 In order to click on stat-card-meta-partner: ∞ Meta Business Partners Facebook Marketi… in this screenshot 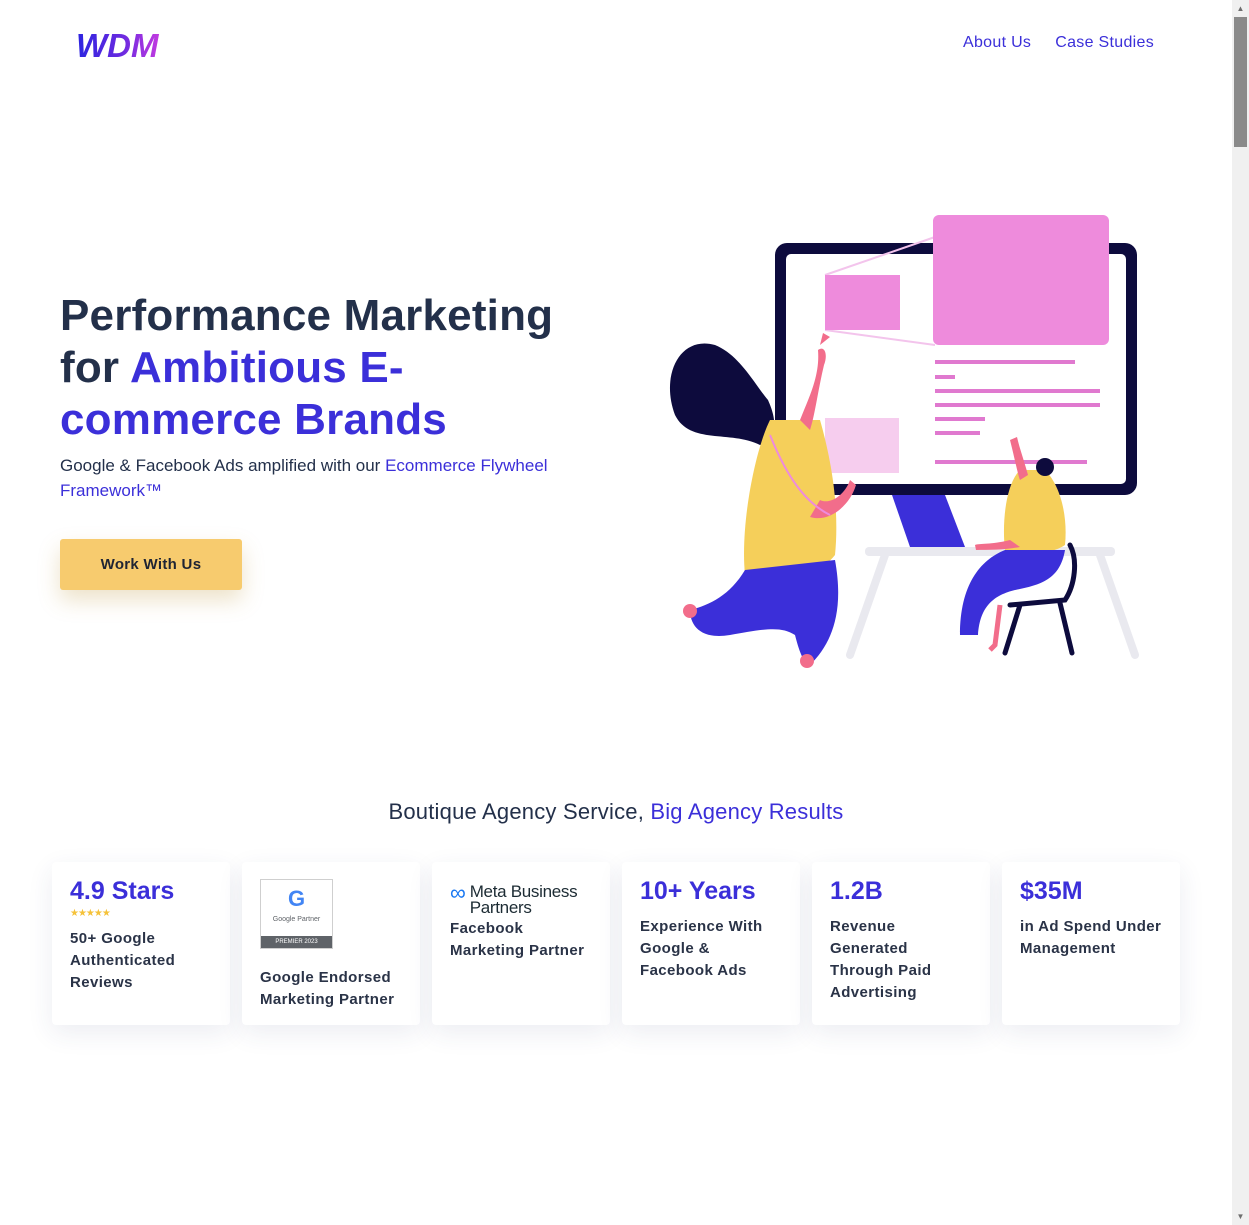, I will do `click(521, 943)`.